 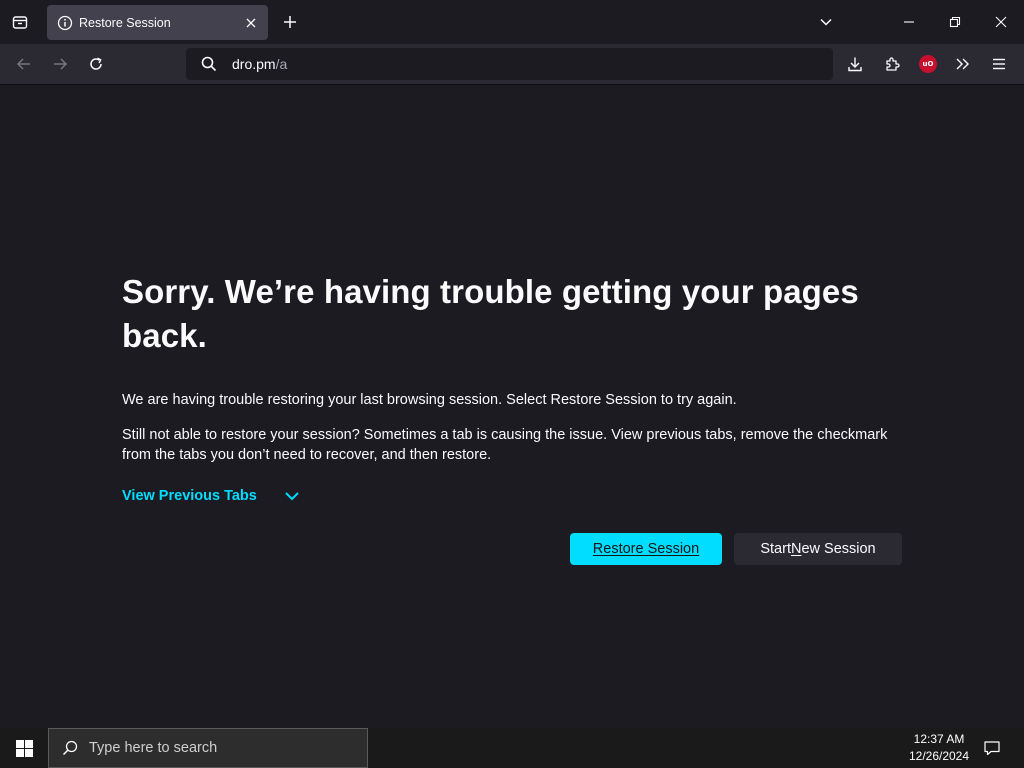 I want to click on minimize-button, so click(x=909, y=22).